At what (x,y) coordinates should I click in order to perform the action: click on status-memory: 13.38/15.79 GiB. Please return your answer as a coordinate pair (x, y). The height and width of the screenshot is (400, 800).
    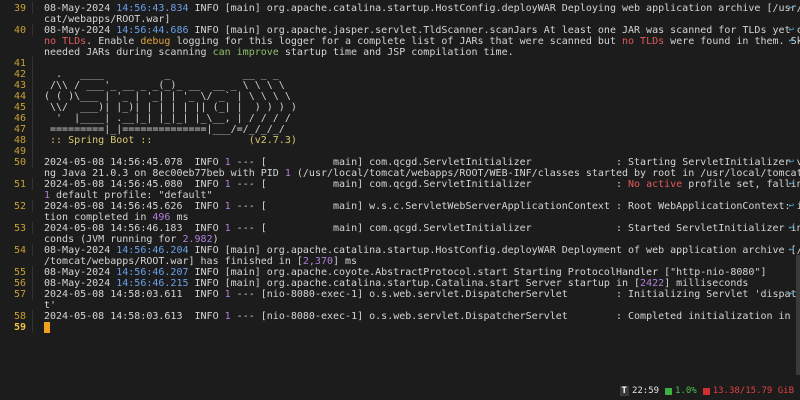
    Looking at the image, I should click on (748, 391).